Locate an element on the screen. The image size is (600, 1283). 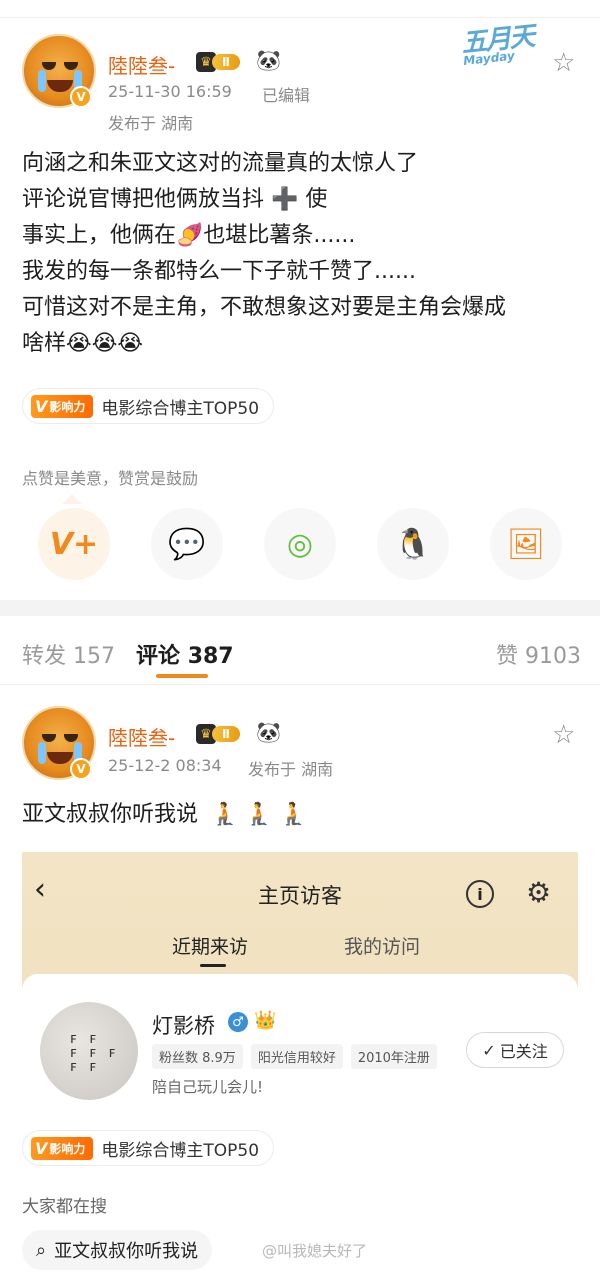
comment-text: 亚文叔叔你听我说 🧎 🧎 🧎 is located at coordinates (165, 814).